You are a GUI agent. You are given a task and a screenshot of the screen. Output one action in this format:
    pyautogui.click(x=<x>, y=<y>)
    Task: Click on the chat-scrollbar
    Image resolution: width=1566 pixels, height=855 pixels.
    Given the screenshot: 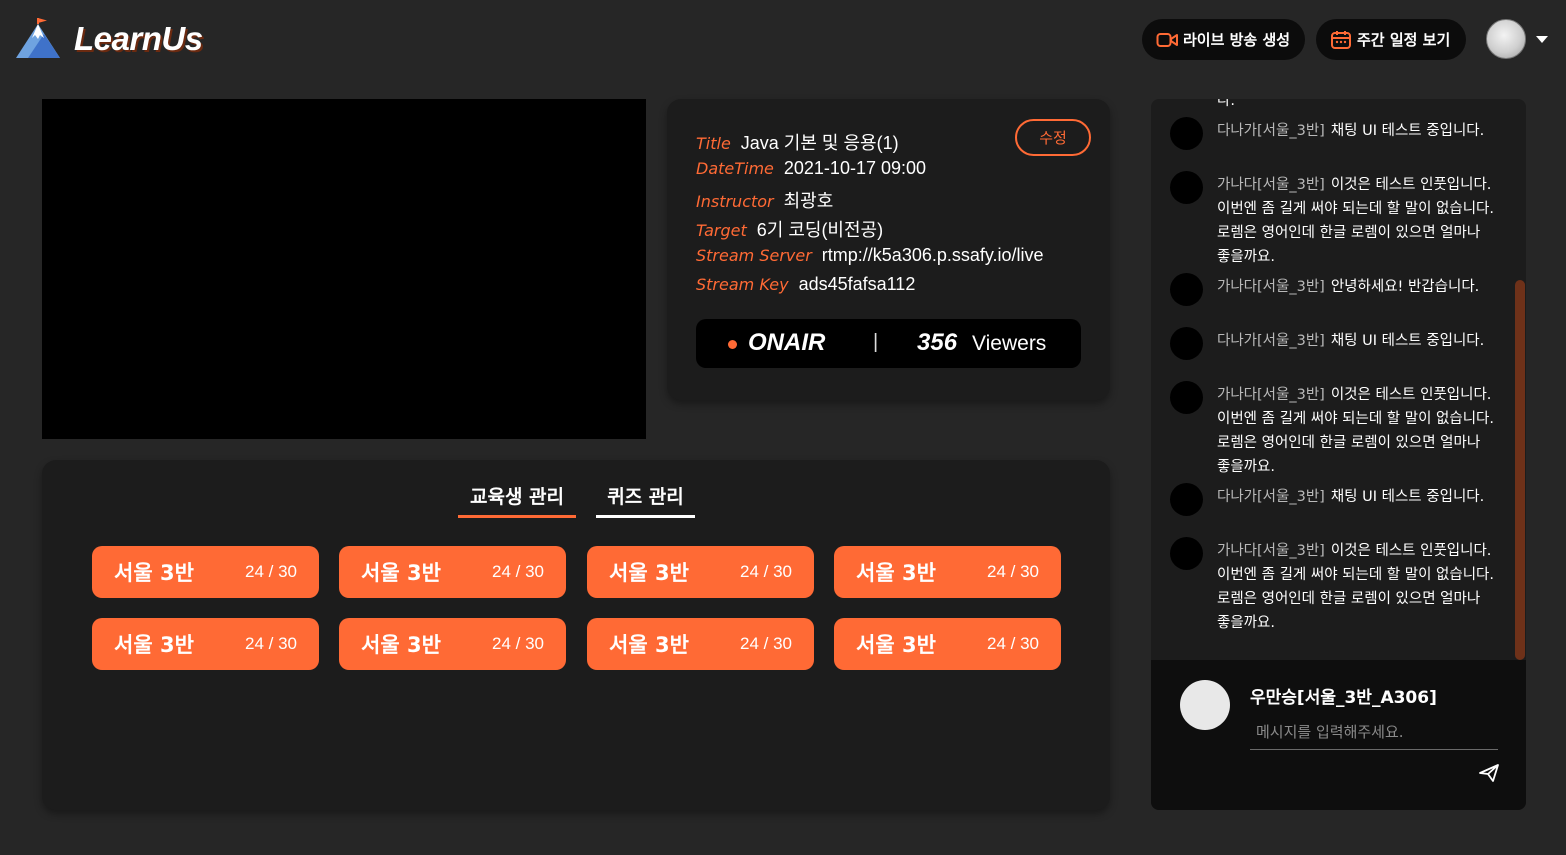 What is the action you would take?
    pyautogui.click(x=1520, y=470)
    